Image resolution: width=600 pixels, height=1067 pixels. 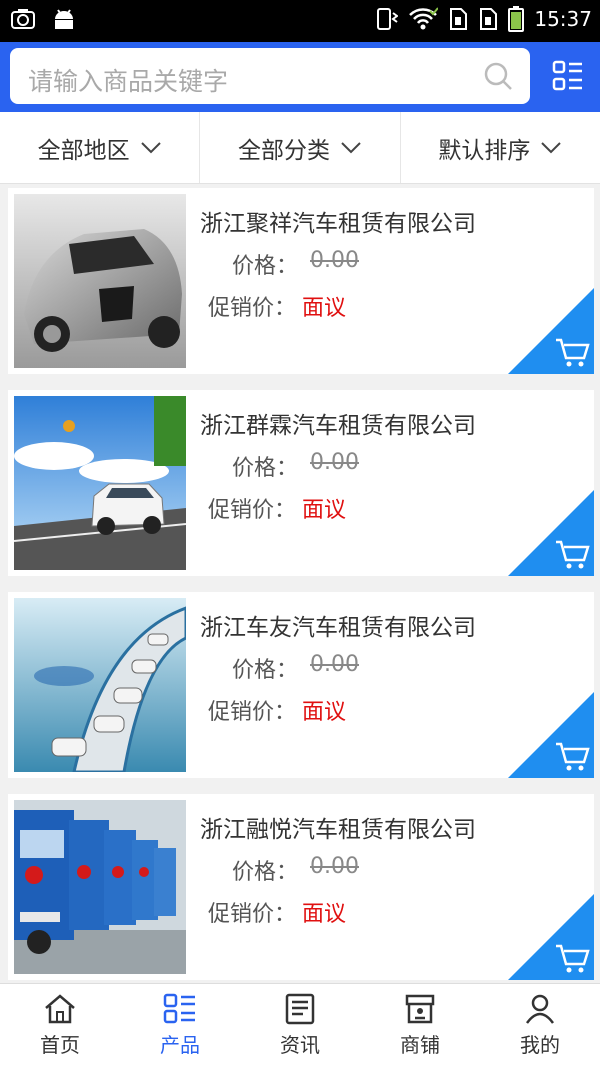 I want to click on product-title: 浙江车友汽车租赁有限公司, so click(x=338, y=625).